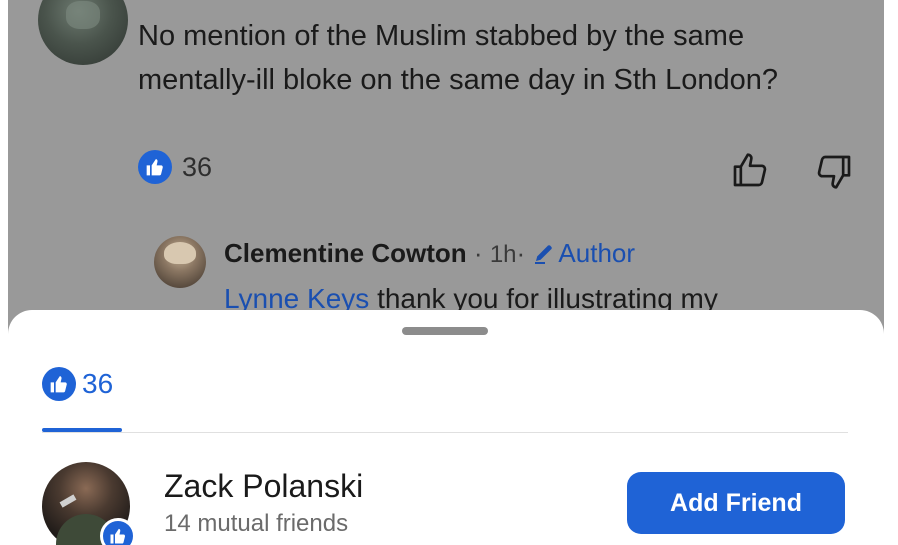 This screenshot has height=545, width=898. I want to click on thumbs-up-outline-icon, so click(750, 170).